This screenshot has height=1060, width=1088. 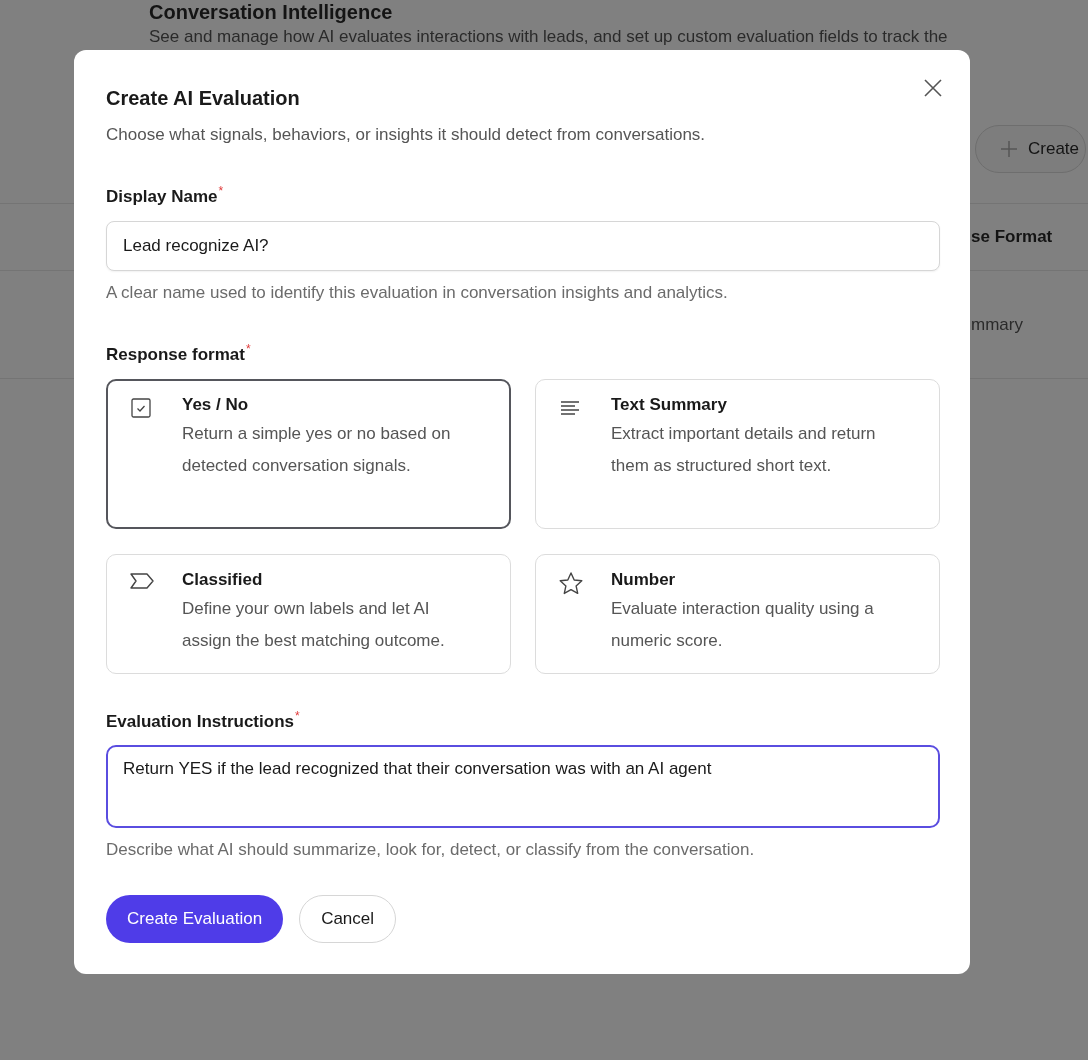 I want to click on page-title: Conversation Intelligence, so click(x=271, y=12).